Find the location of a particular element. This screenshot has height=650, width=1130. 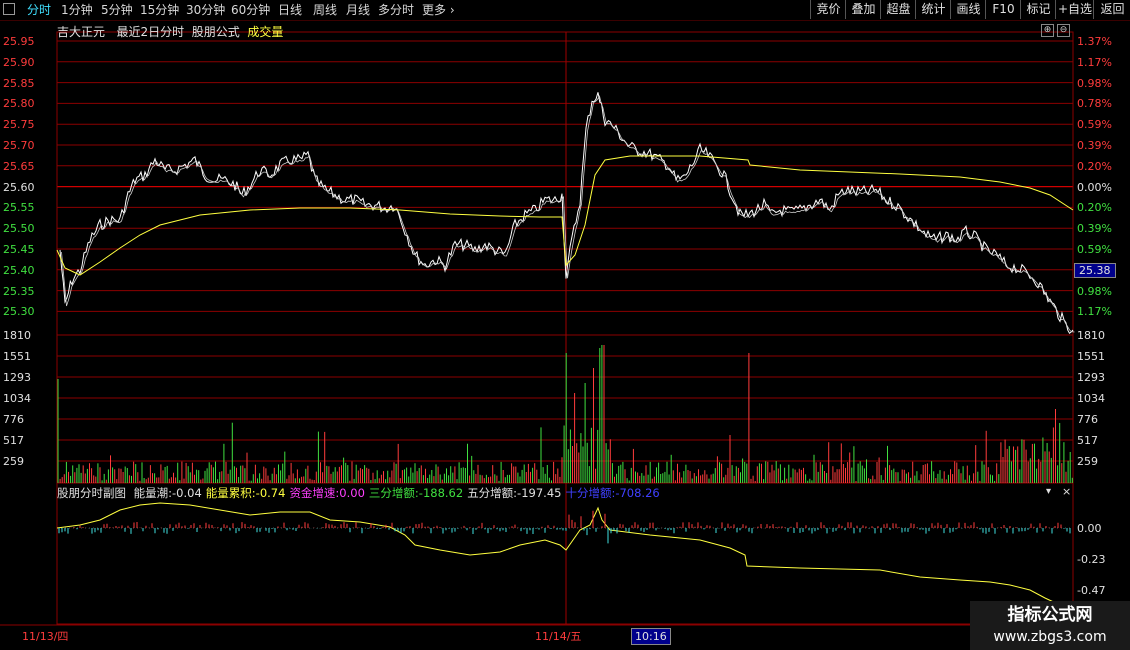

day1-label: 11/13/四 is located at coordinates (45, 636).